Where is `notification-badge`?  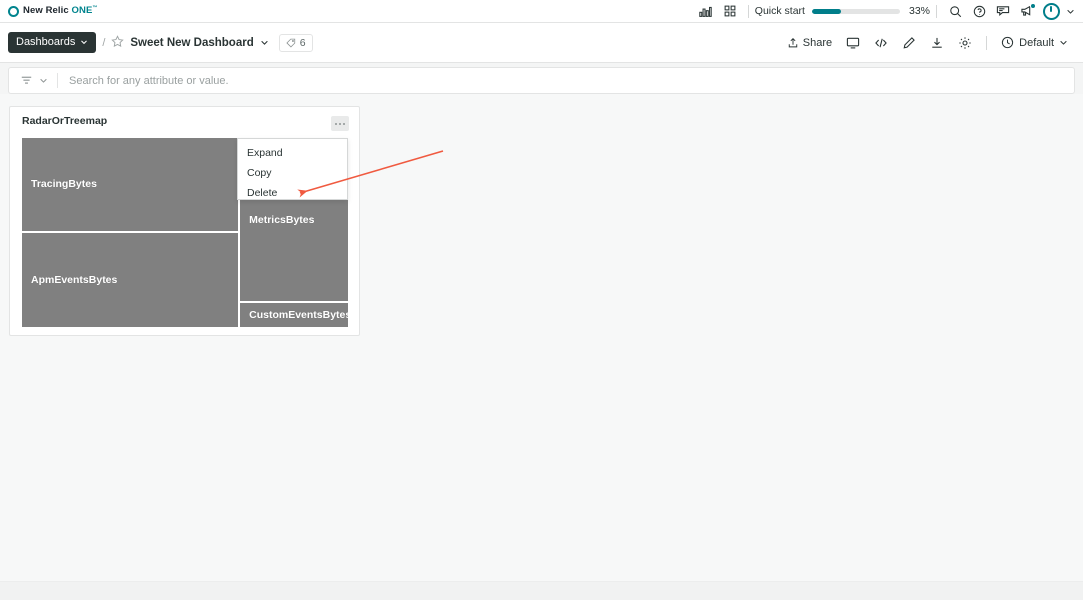
notification-badge is located at coordinates (1033, 5).